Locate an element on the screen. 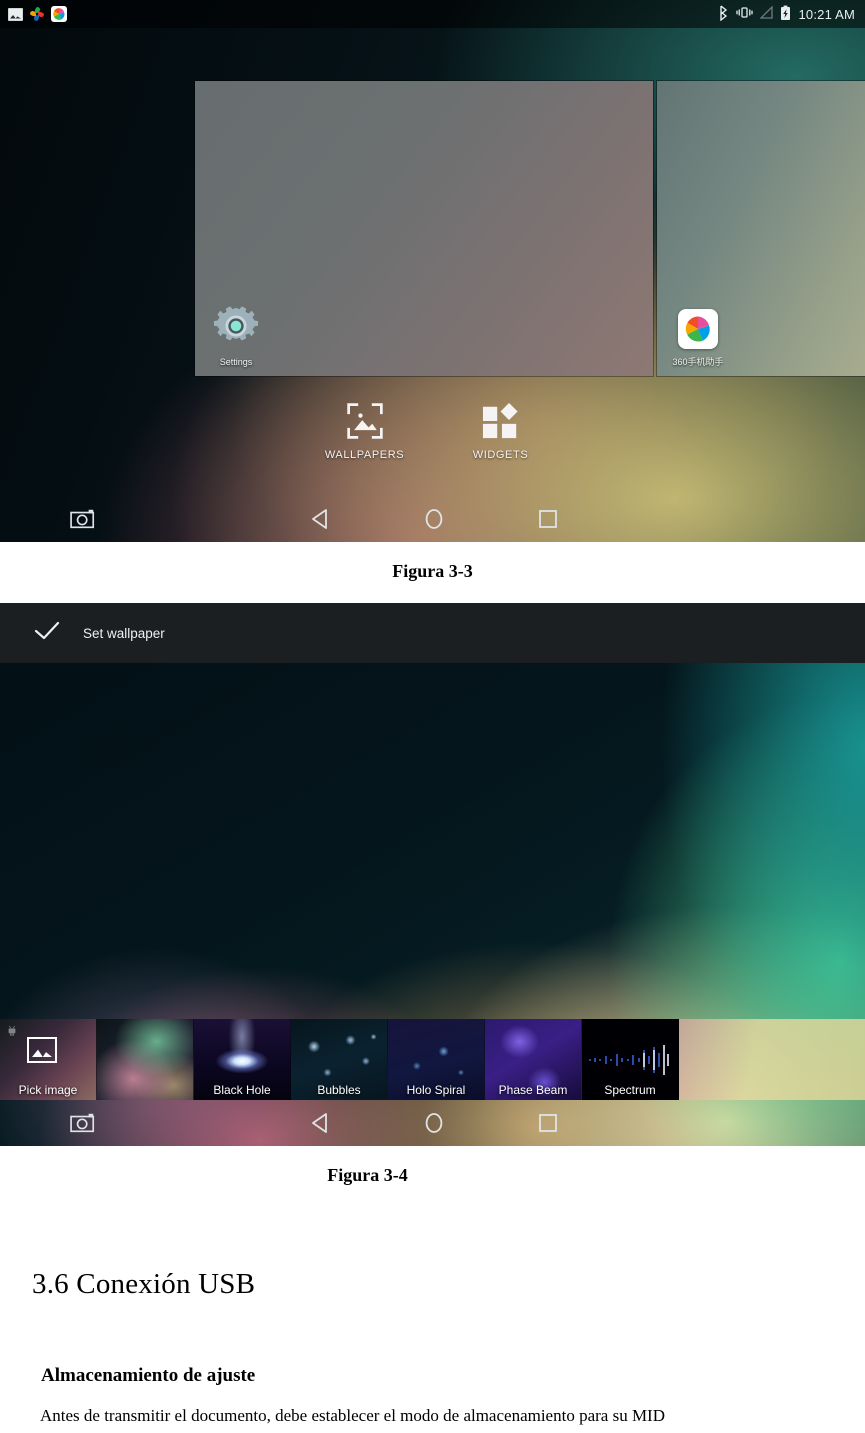 This screenshot has width=865, height=1433. homescreen-pane-current: Settings is located at coordinates (424, 228).